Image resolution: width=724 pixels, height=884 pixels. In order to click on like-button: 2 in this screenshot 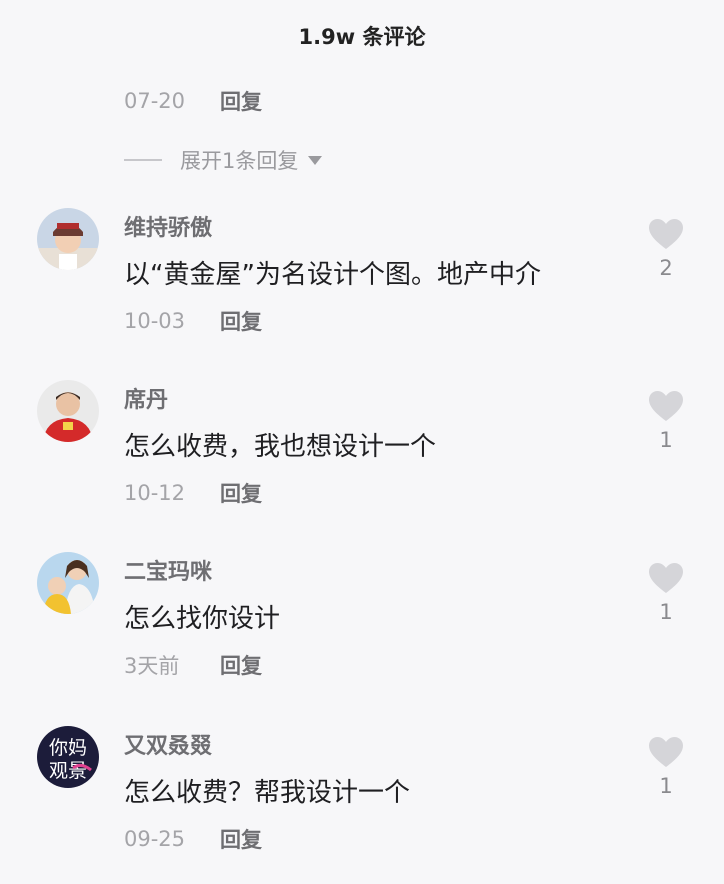, I will do `click(666, 249)`.